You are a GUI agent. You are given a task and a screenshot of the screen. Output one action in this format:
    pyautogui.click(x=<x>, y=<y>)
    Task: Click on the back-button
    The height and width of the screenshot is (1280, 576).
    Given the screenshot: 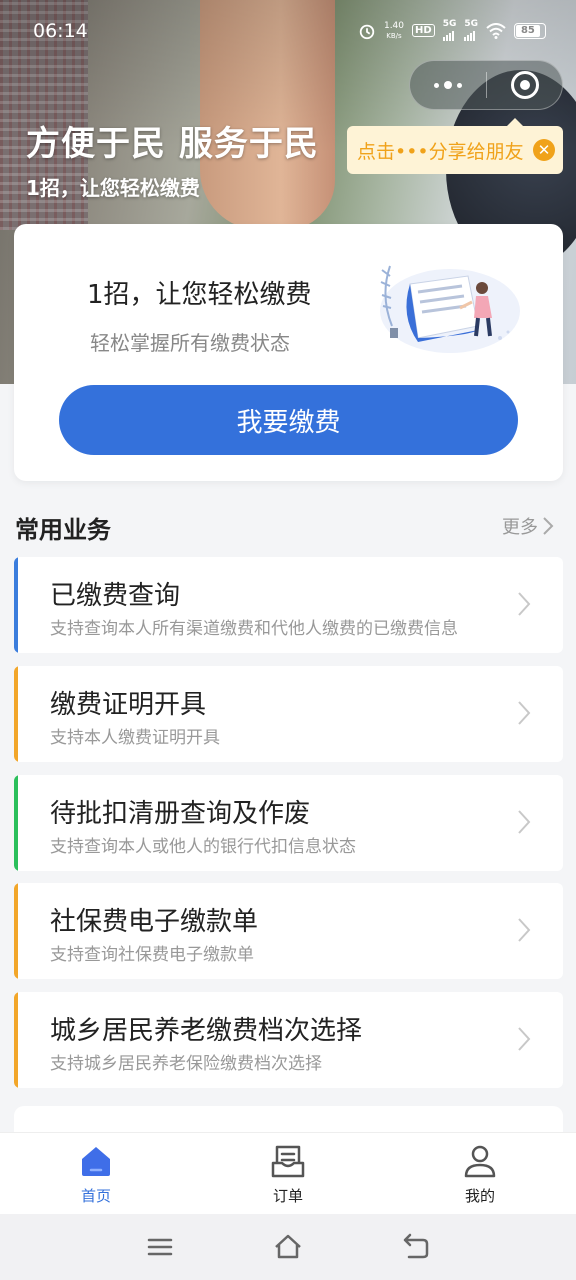 What is the action you would take?
    pyautogui.click(x=416, y=1247)
    